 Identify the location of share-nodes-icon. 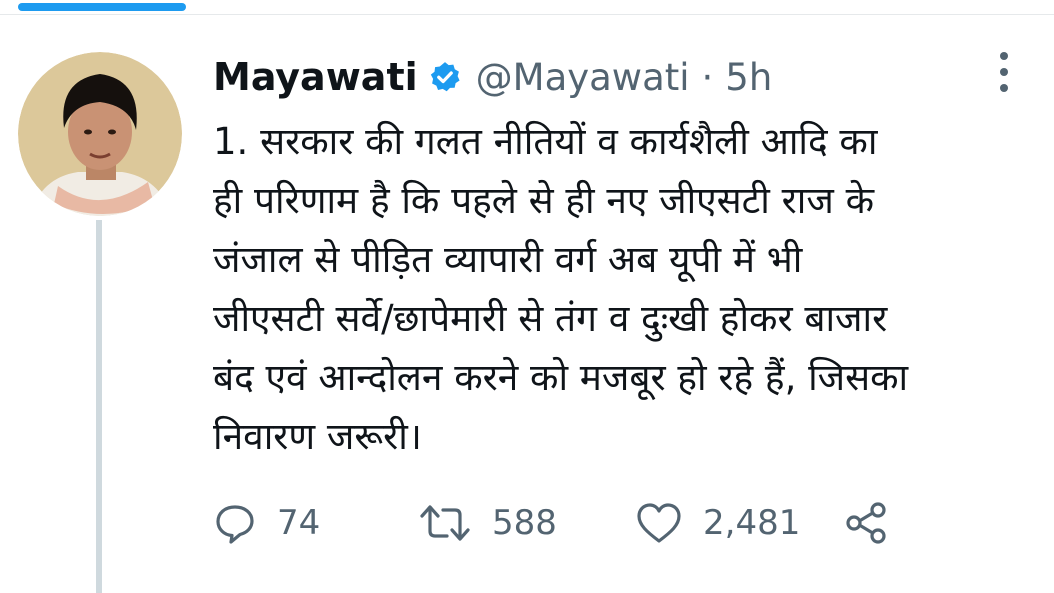
(866, 523).